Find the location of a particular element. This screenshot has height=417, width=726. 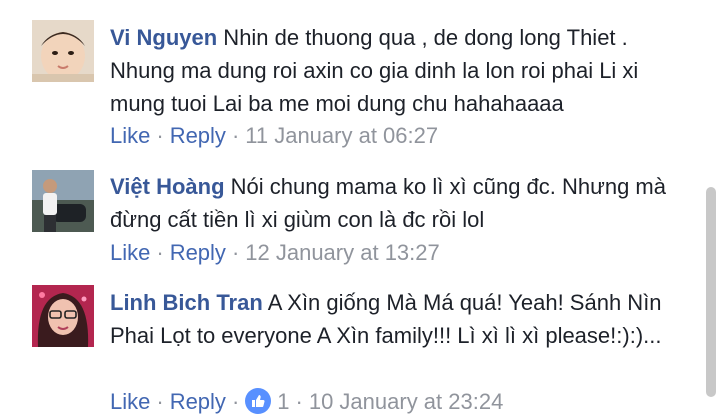

comment-actions: Like · Reply · 1 · 10 January at 23:24 is located at coordinates (306, 402).